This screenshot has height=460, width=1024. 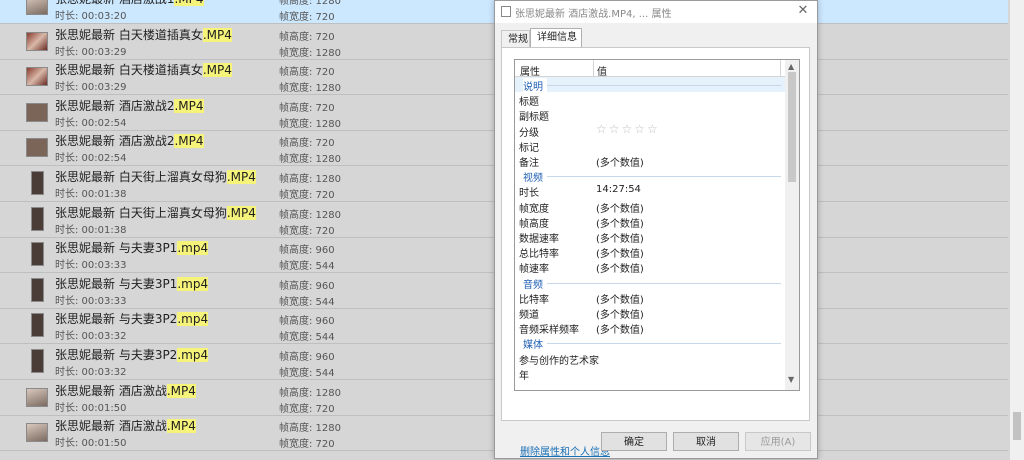 What do you see at coordinates (650, 328) in the screenshot?
I see `property-row: 音频采样频率 (多个数值)` at bounding box center [650, 328].